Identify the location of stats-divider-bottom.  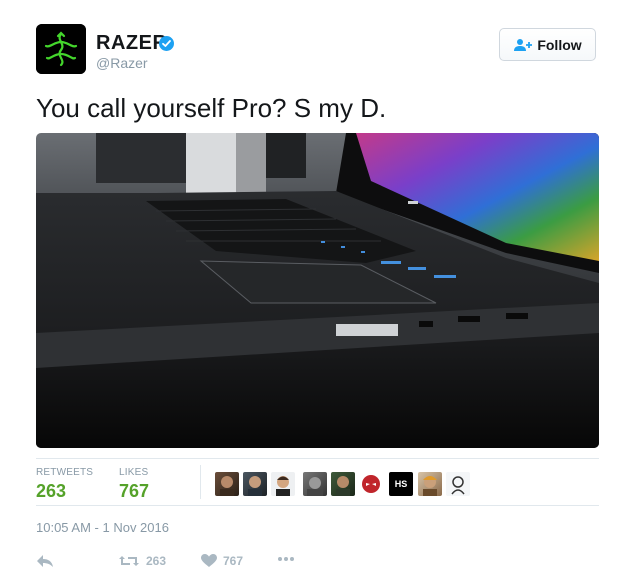
(317, 505).